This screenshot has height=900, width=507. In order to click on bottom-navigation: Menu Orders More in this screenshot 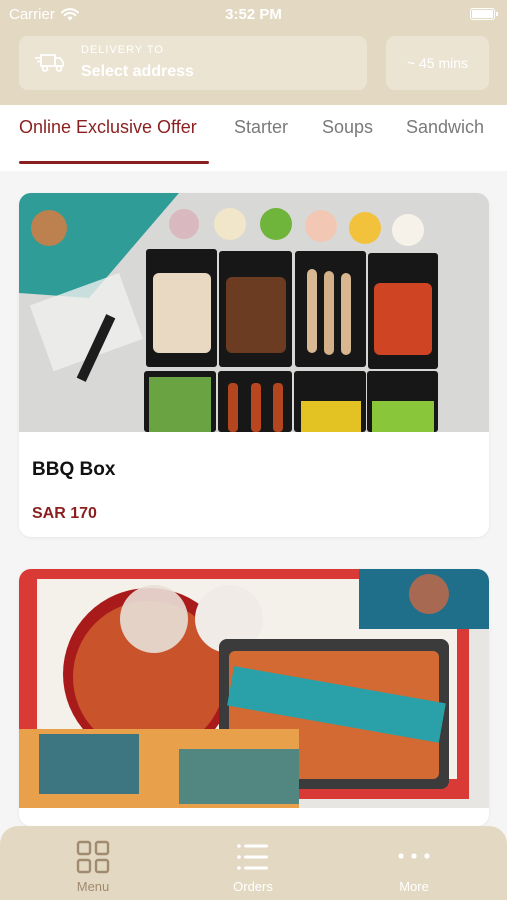, I will do `click(253, 863)`.